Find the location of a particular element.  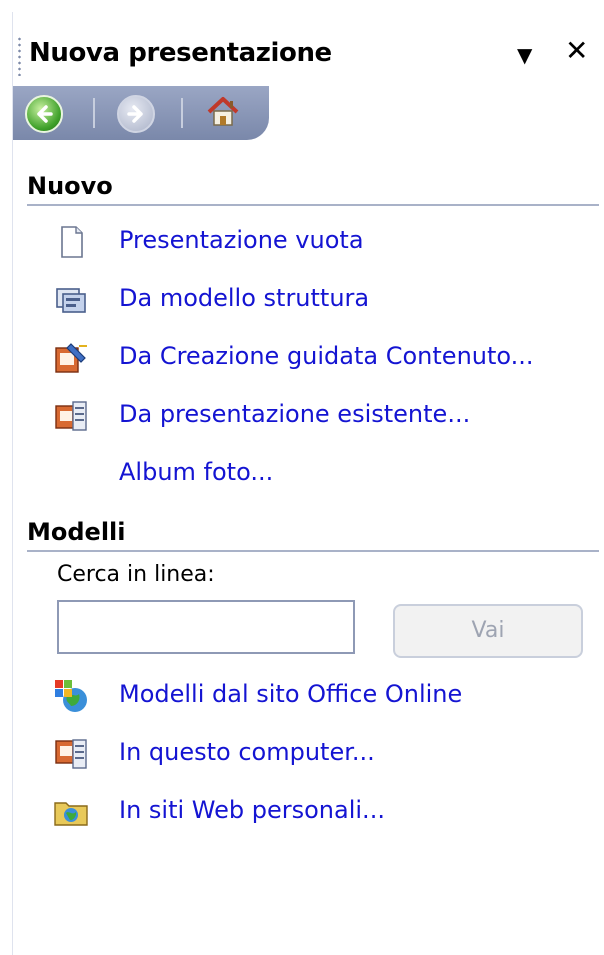

office-online-globe-icon is located at coordinates (71, 696).